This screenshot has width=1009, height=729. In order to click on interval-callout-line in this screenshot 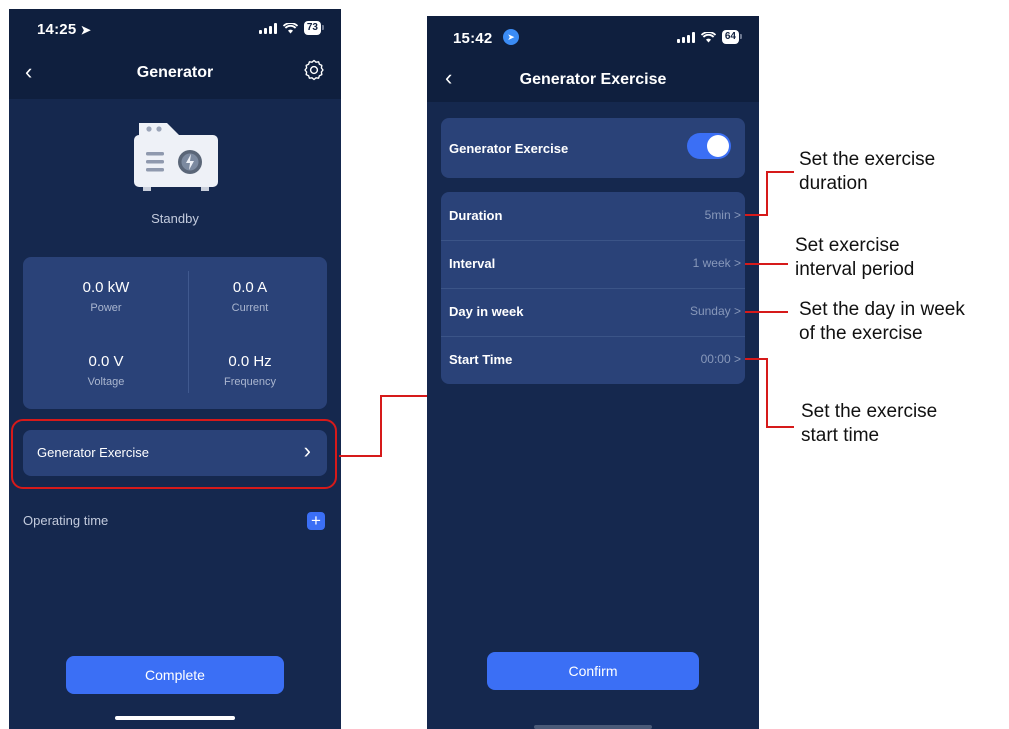, I will do `click(766, 264)`.